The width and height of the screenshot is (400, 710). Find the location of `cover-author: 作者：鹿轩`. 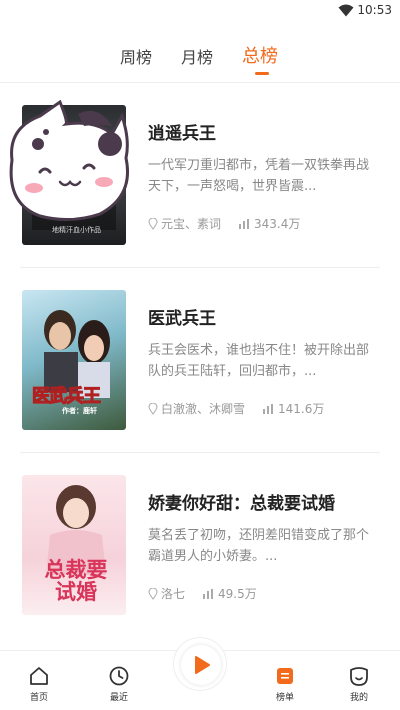

cover-author: 作者：鹿轩 is located at coordinates (79, 411).